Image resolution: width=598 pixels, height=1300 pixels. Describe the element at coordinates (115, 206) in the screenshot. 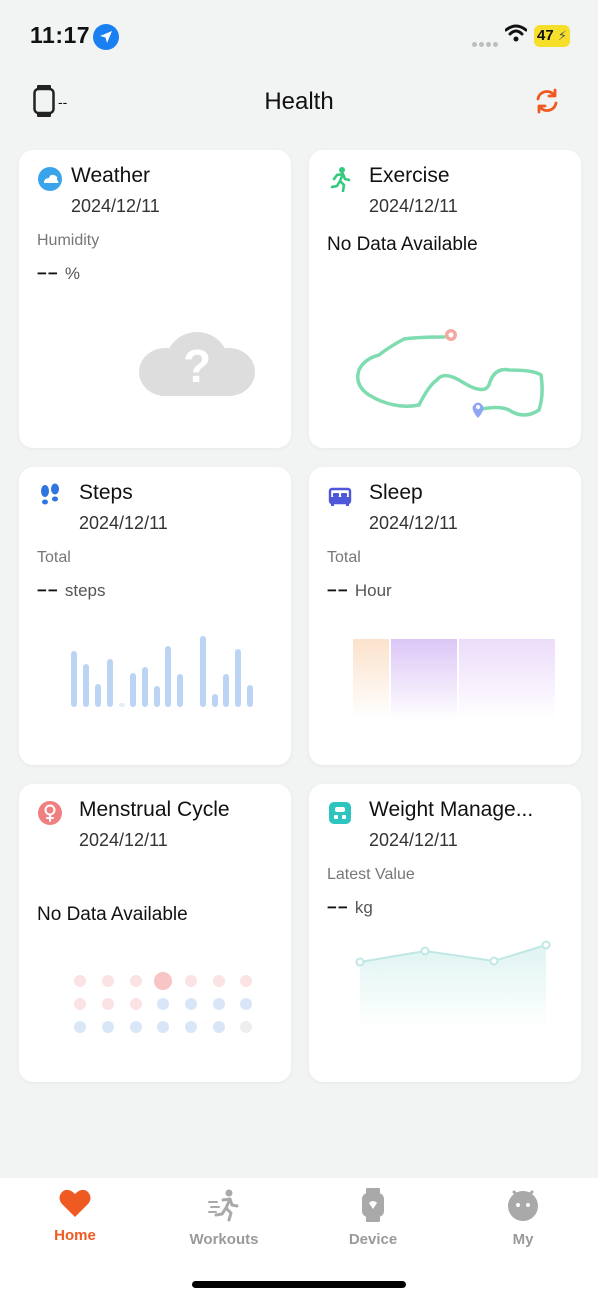

I see `weather-date: 2024/12/11` at that location.